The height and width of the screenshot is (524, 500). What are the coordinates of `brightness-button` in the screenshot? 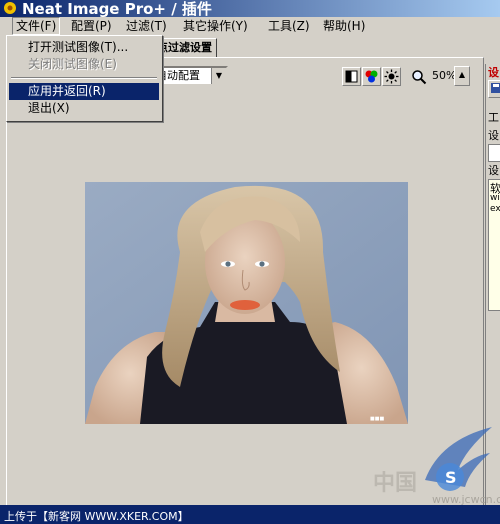 It's located at (391, 76).